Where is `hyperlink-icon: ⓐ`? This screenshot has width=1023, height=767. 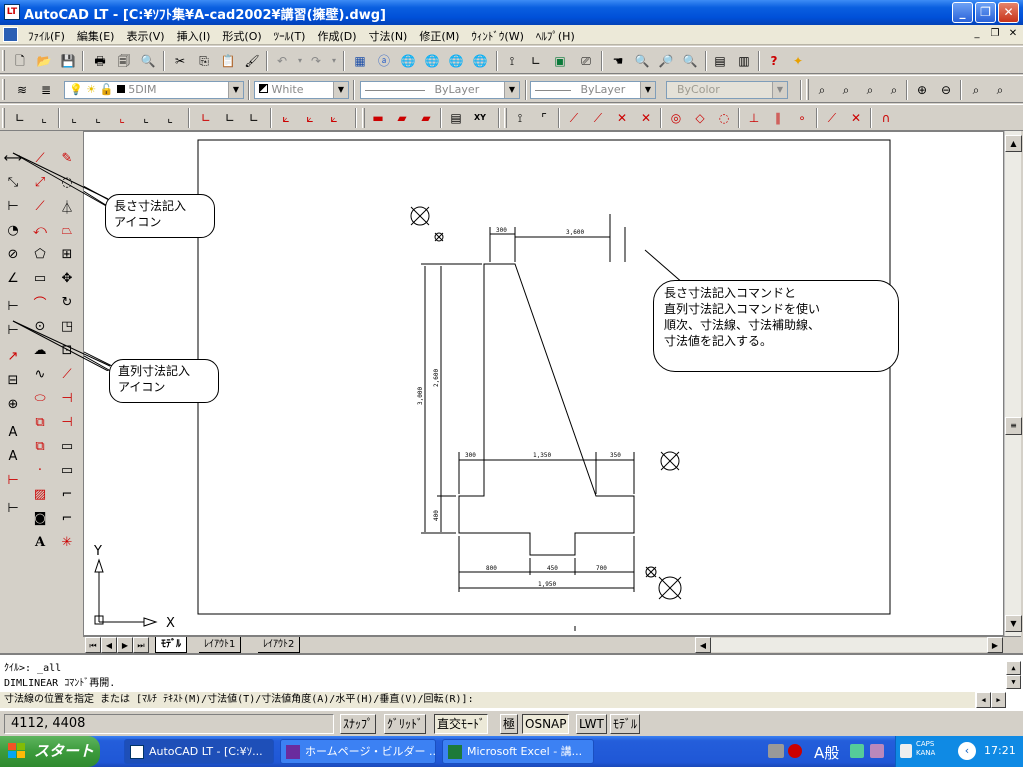
hyperlink-icon: ⓐ is located at coordinates (384, 61).